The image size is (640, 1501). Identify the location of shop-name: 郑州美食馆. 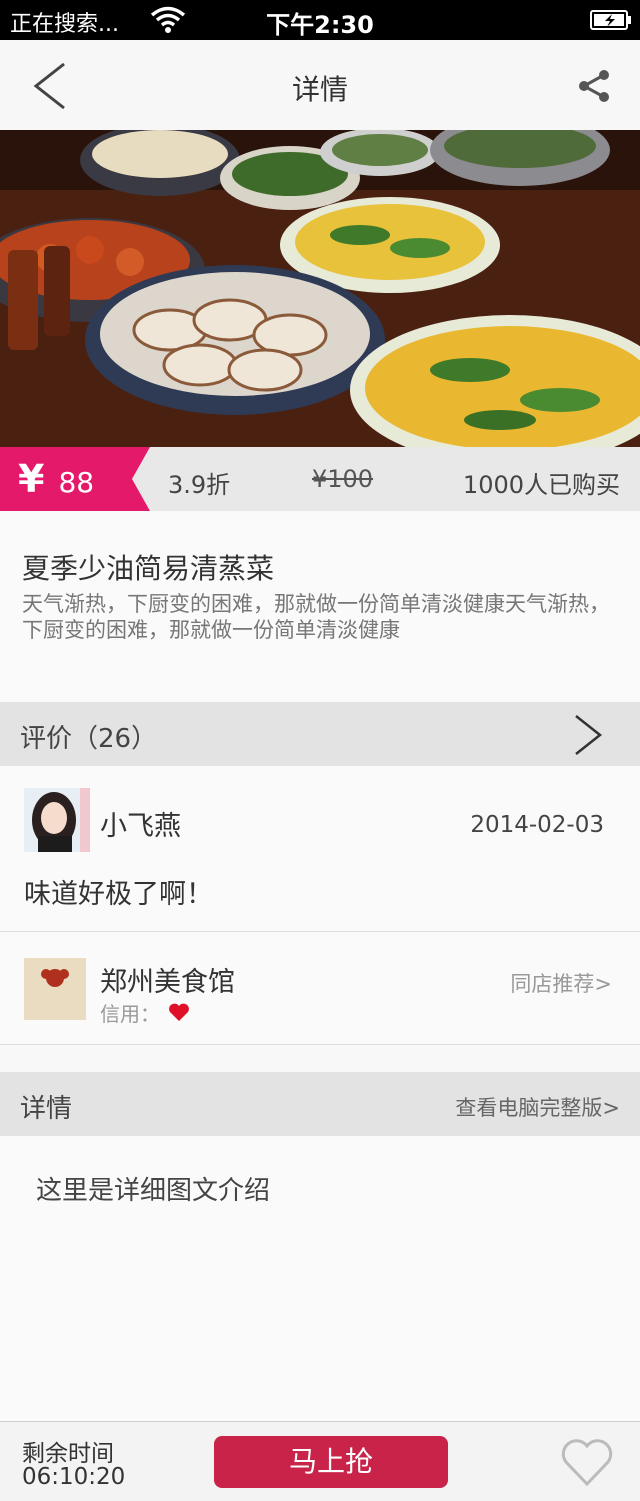
(167, 982).